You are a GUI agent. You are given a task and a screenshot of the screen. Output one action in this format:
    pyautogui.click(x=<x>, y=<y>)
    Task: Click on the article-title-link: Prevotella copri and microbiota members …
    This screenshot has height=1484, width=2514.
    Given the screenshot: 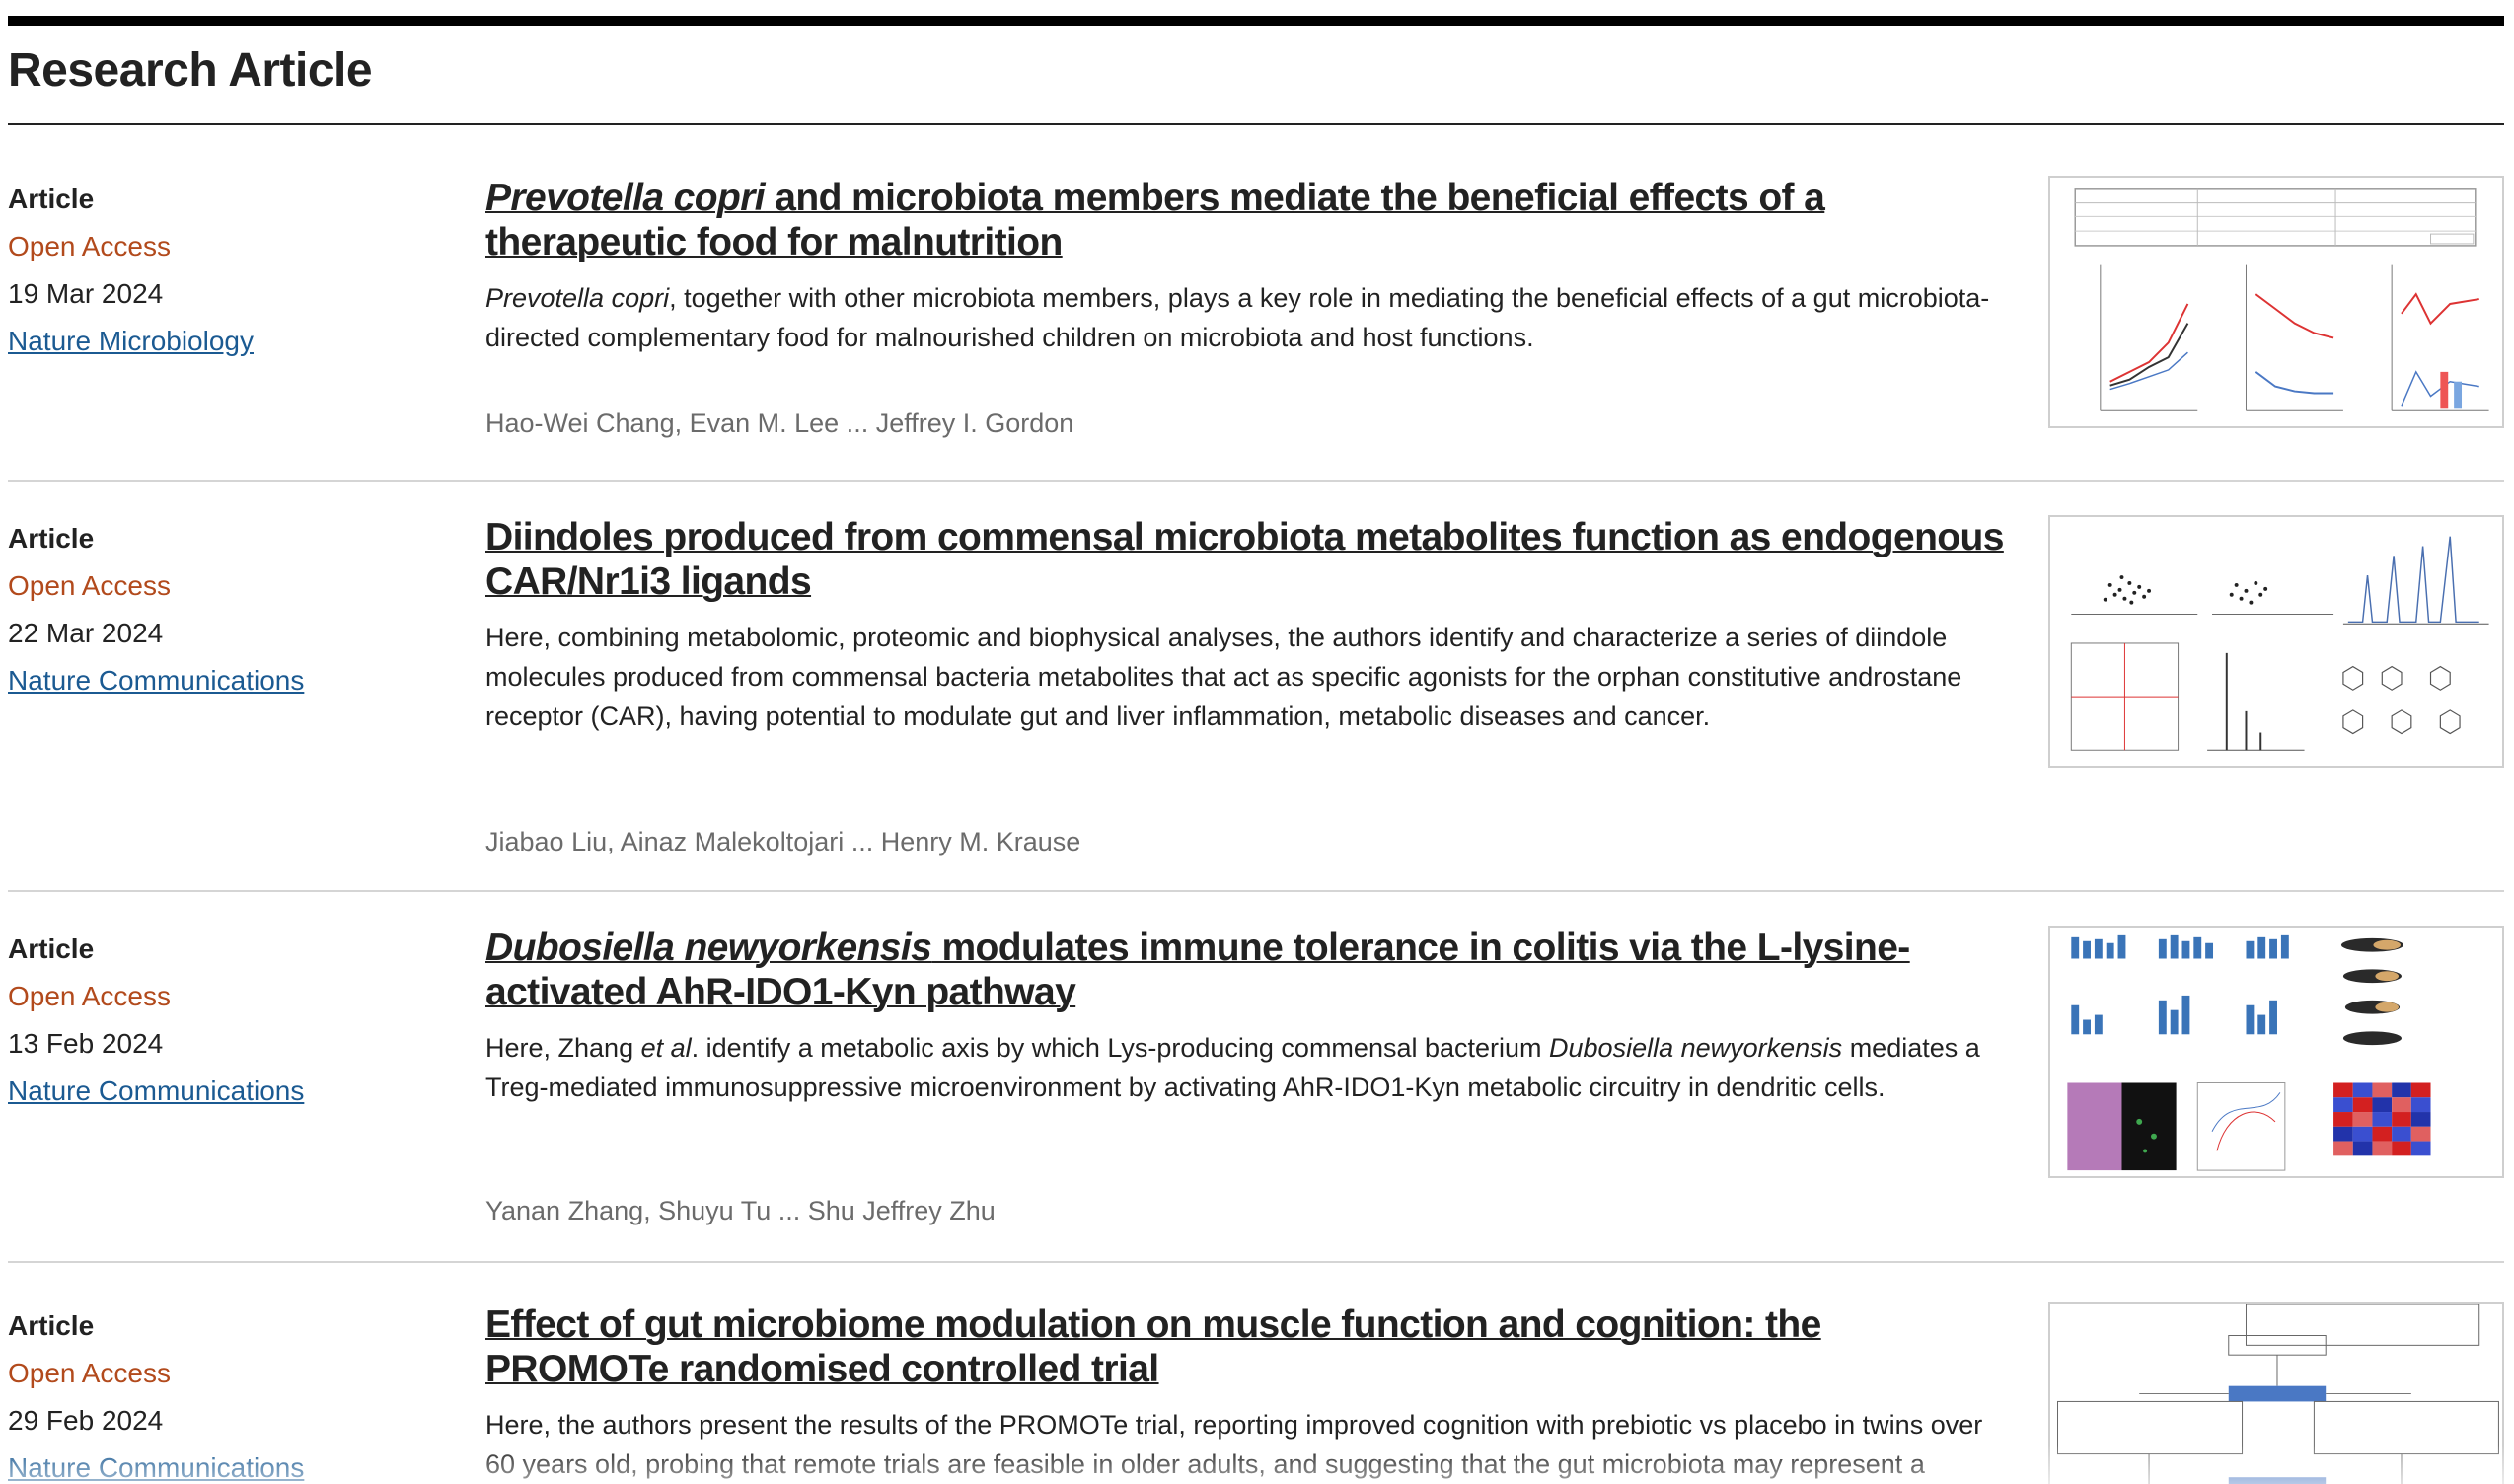 What is the action you would take?
    pyautogui.click(x=1245, y=220)
    